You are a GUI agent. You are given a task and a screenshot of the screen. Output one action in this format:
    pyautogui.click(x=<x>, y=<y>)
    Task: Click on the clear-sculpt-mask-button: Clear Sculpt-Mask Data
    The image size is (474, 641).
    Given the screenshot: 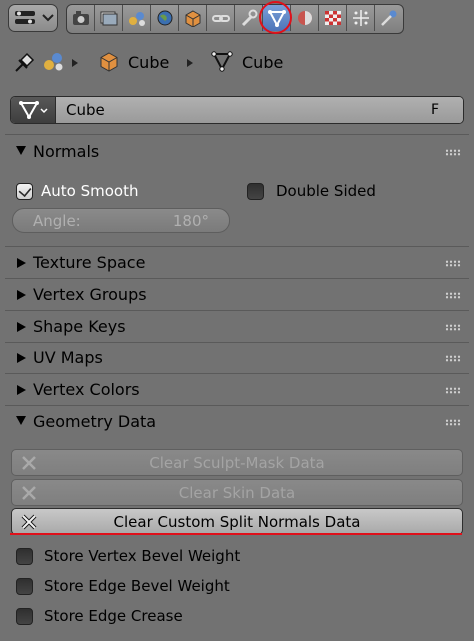 What is the action you would take?
    pyautogui.click(x=237, y=462)
    